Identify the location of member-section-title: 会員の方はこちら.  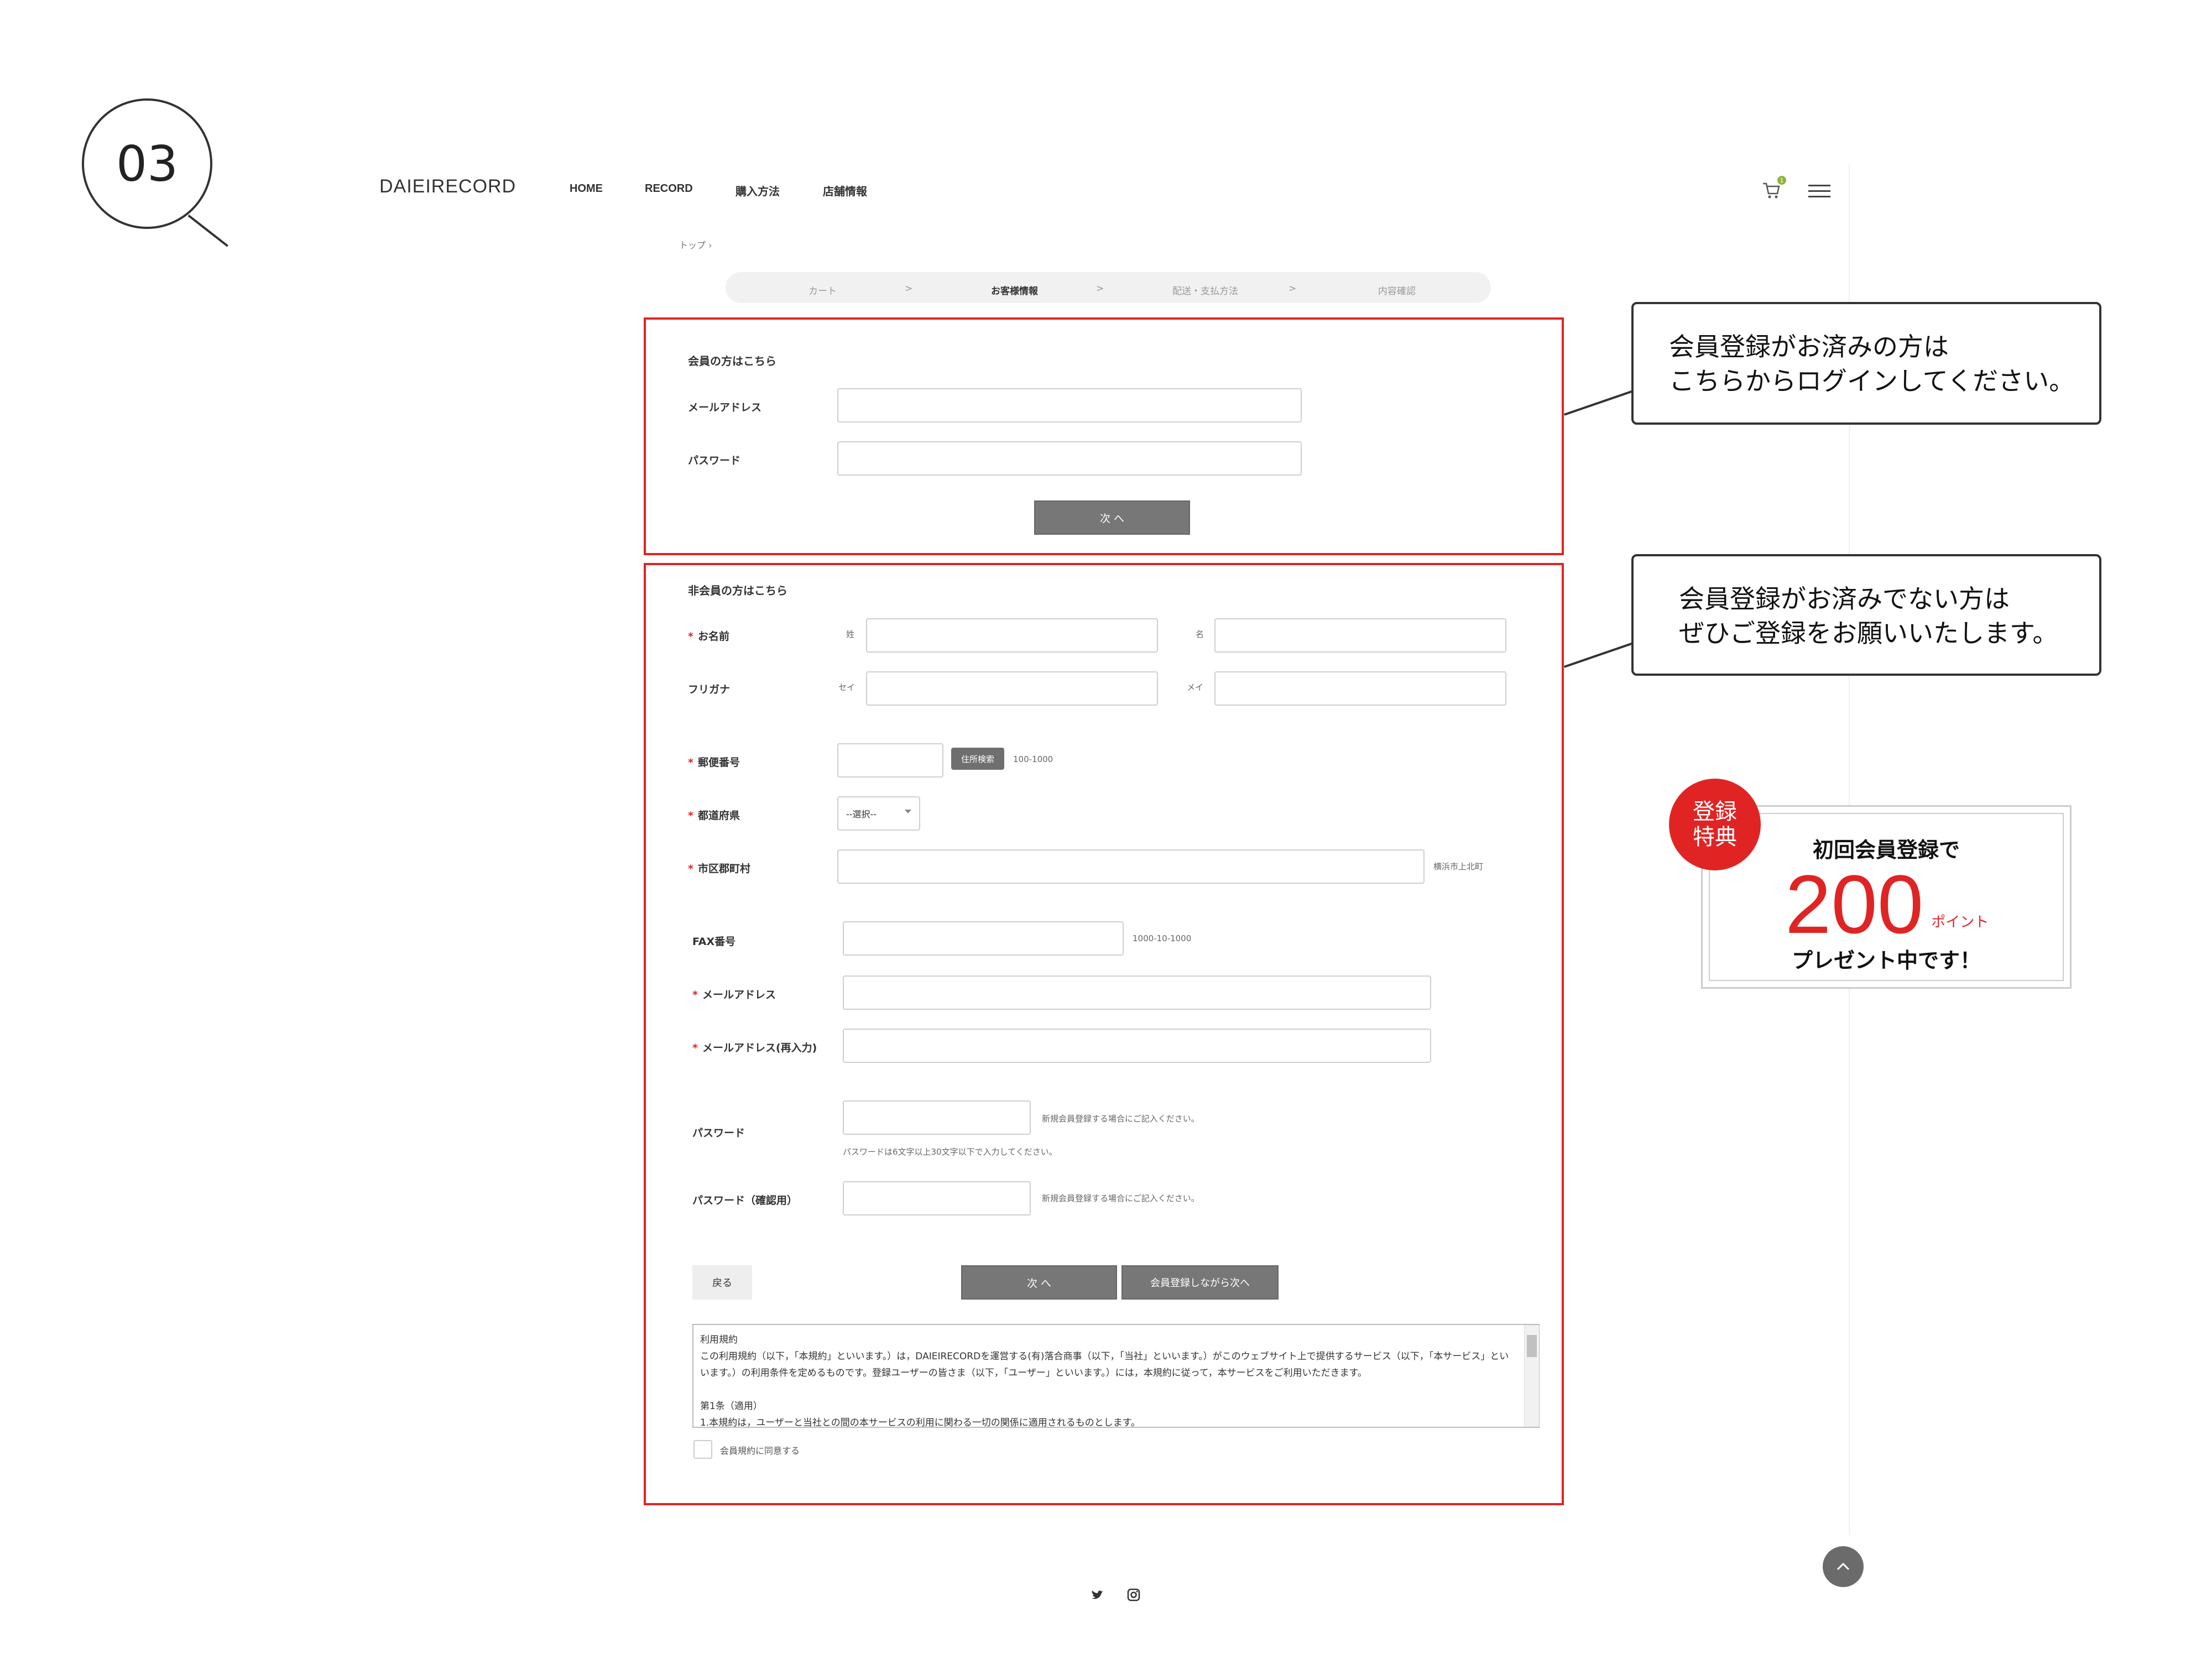
(732, 361).